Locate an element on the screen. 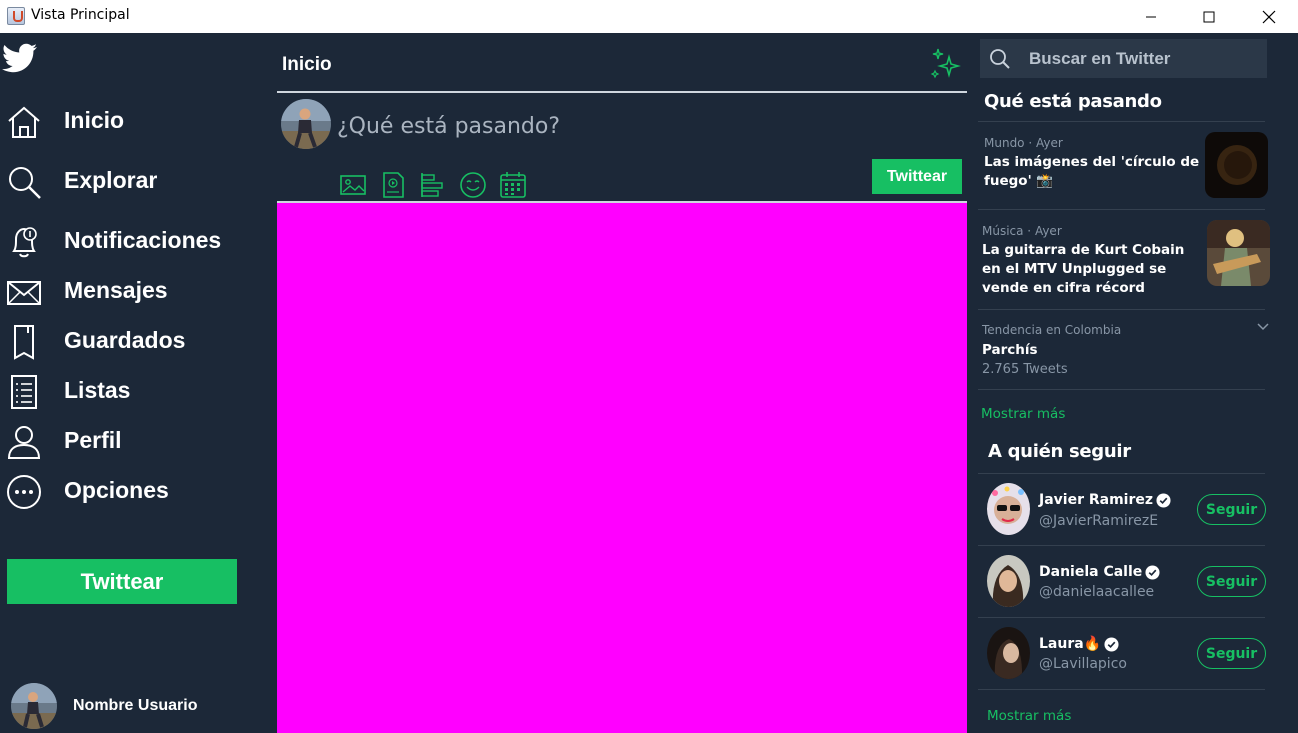  maximize-button is located at coordinates (1209, 16).